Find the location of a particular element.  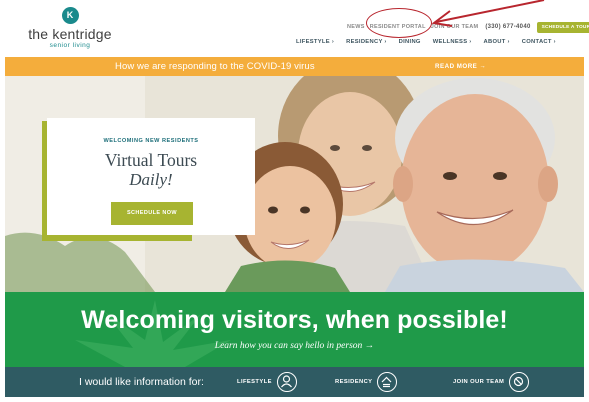

nav-contact: CONTACT › is located at coordinates (539, 42).